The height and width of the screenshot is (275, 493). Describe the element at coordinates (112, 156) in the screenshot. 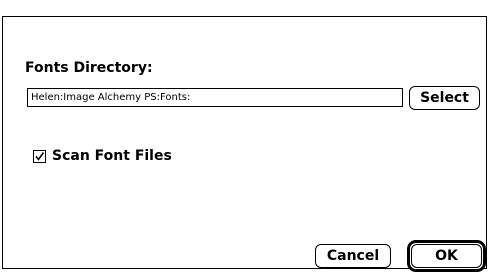

I see `scan-font-files-label: Scan Font Files` at that location.